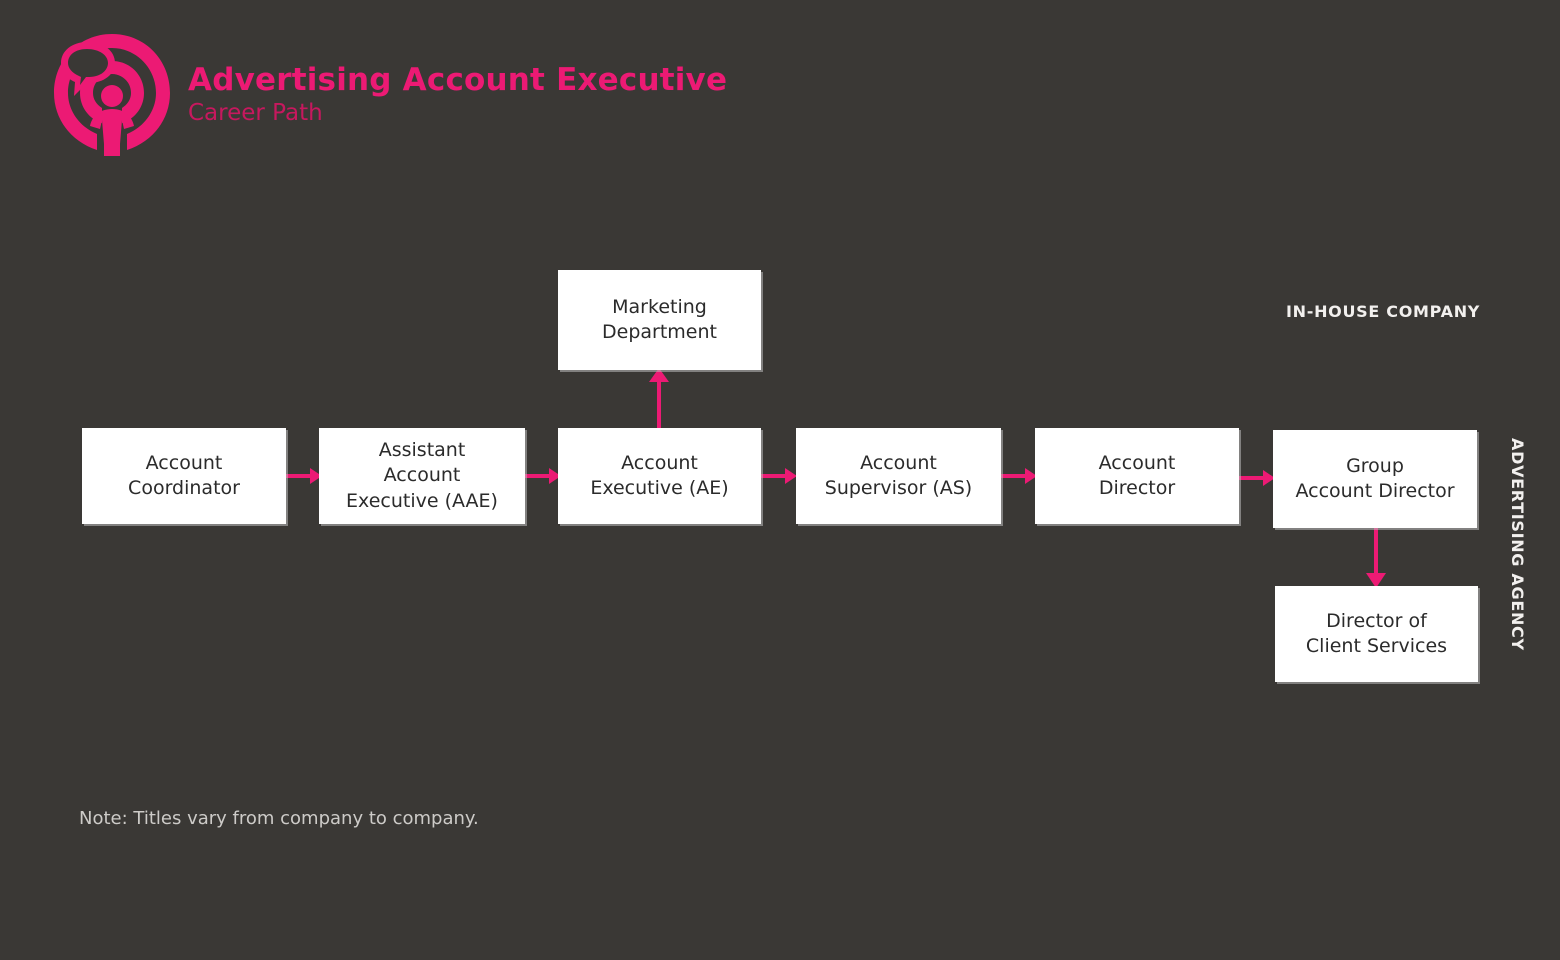  Describe the element at coordinates (1019, 476) in the screenshot. I see `arrow-supervisor-to-director` at that location.